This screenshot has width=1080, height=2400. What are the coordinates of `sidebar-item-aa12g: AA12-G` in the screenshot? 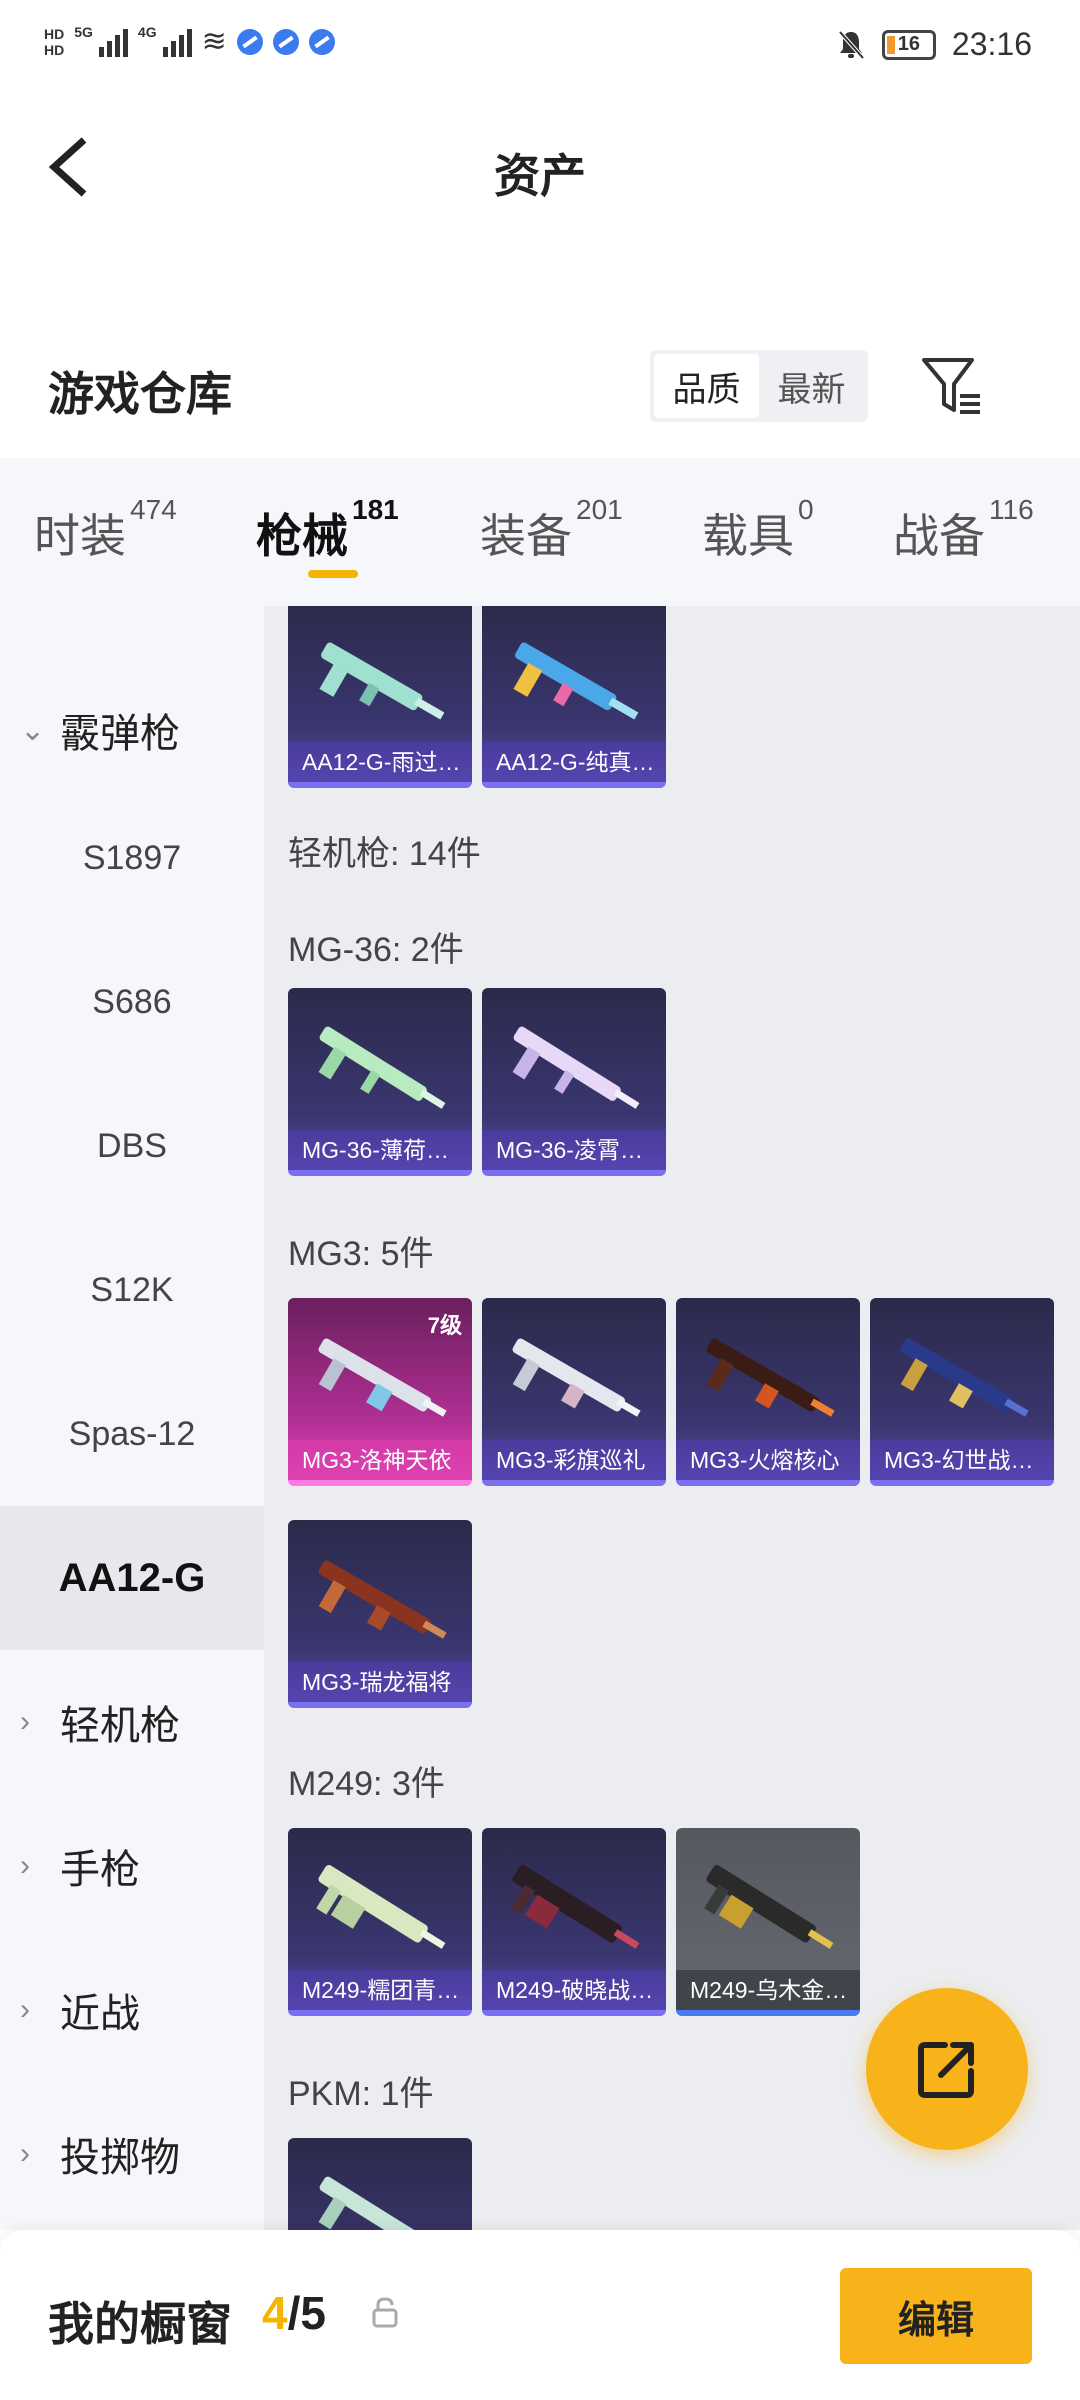 It's located at (132, 1578).